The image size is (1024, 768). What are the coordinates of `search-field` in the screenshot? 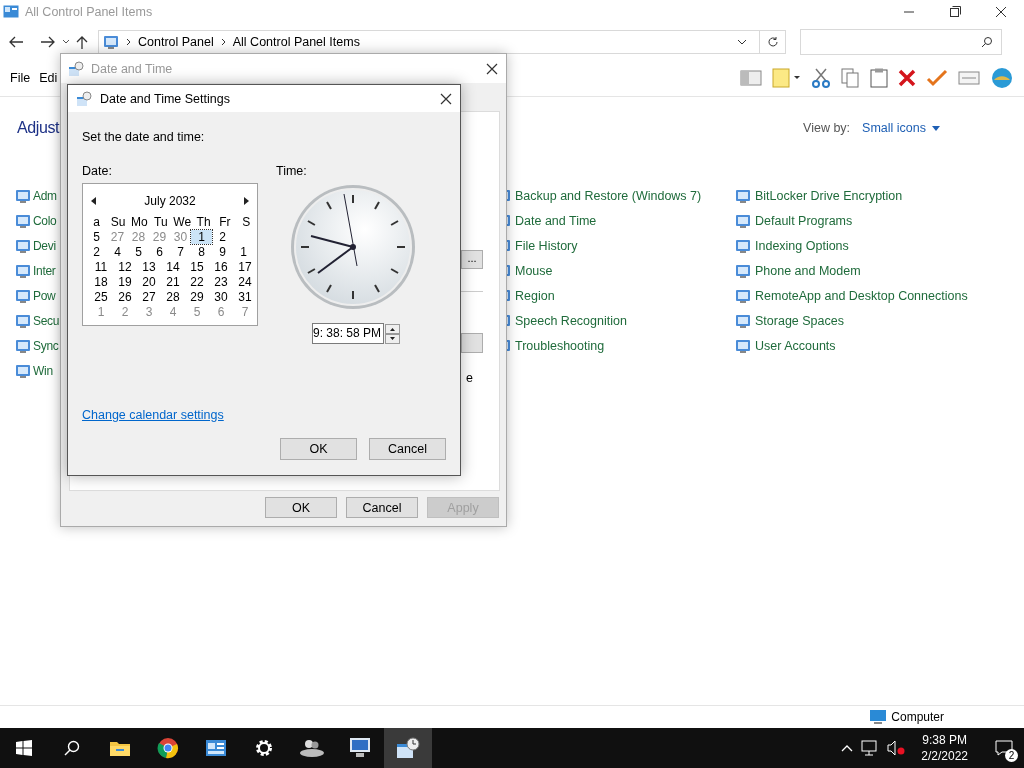 It's located at (901, 42).